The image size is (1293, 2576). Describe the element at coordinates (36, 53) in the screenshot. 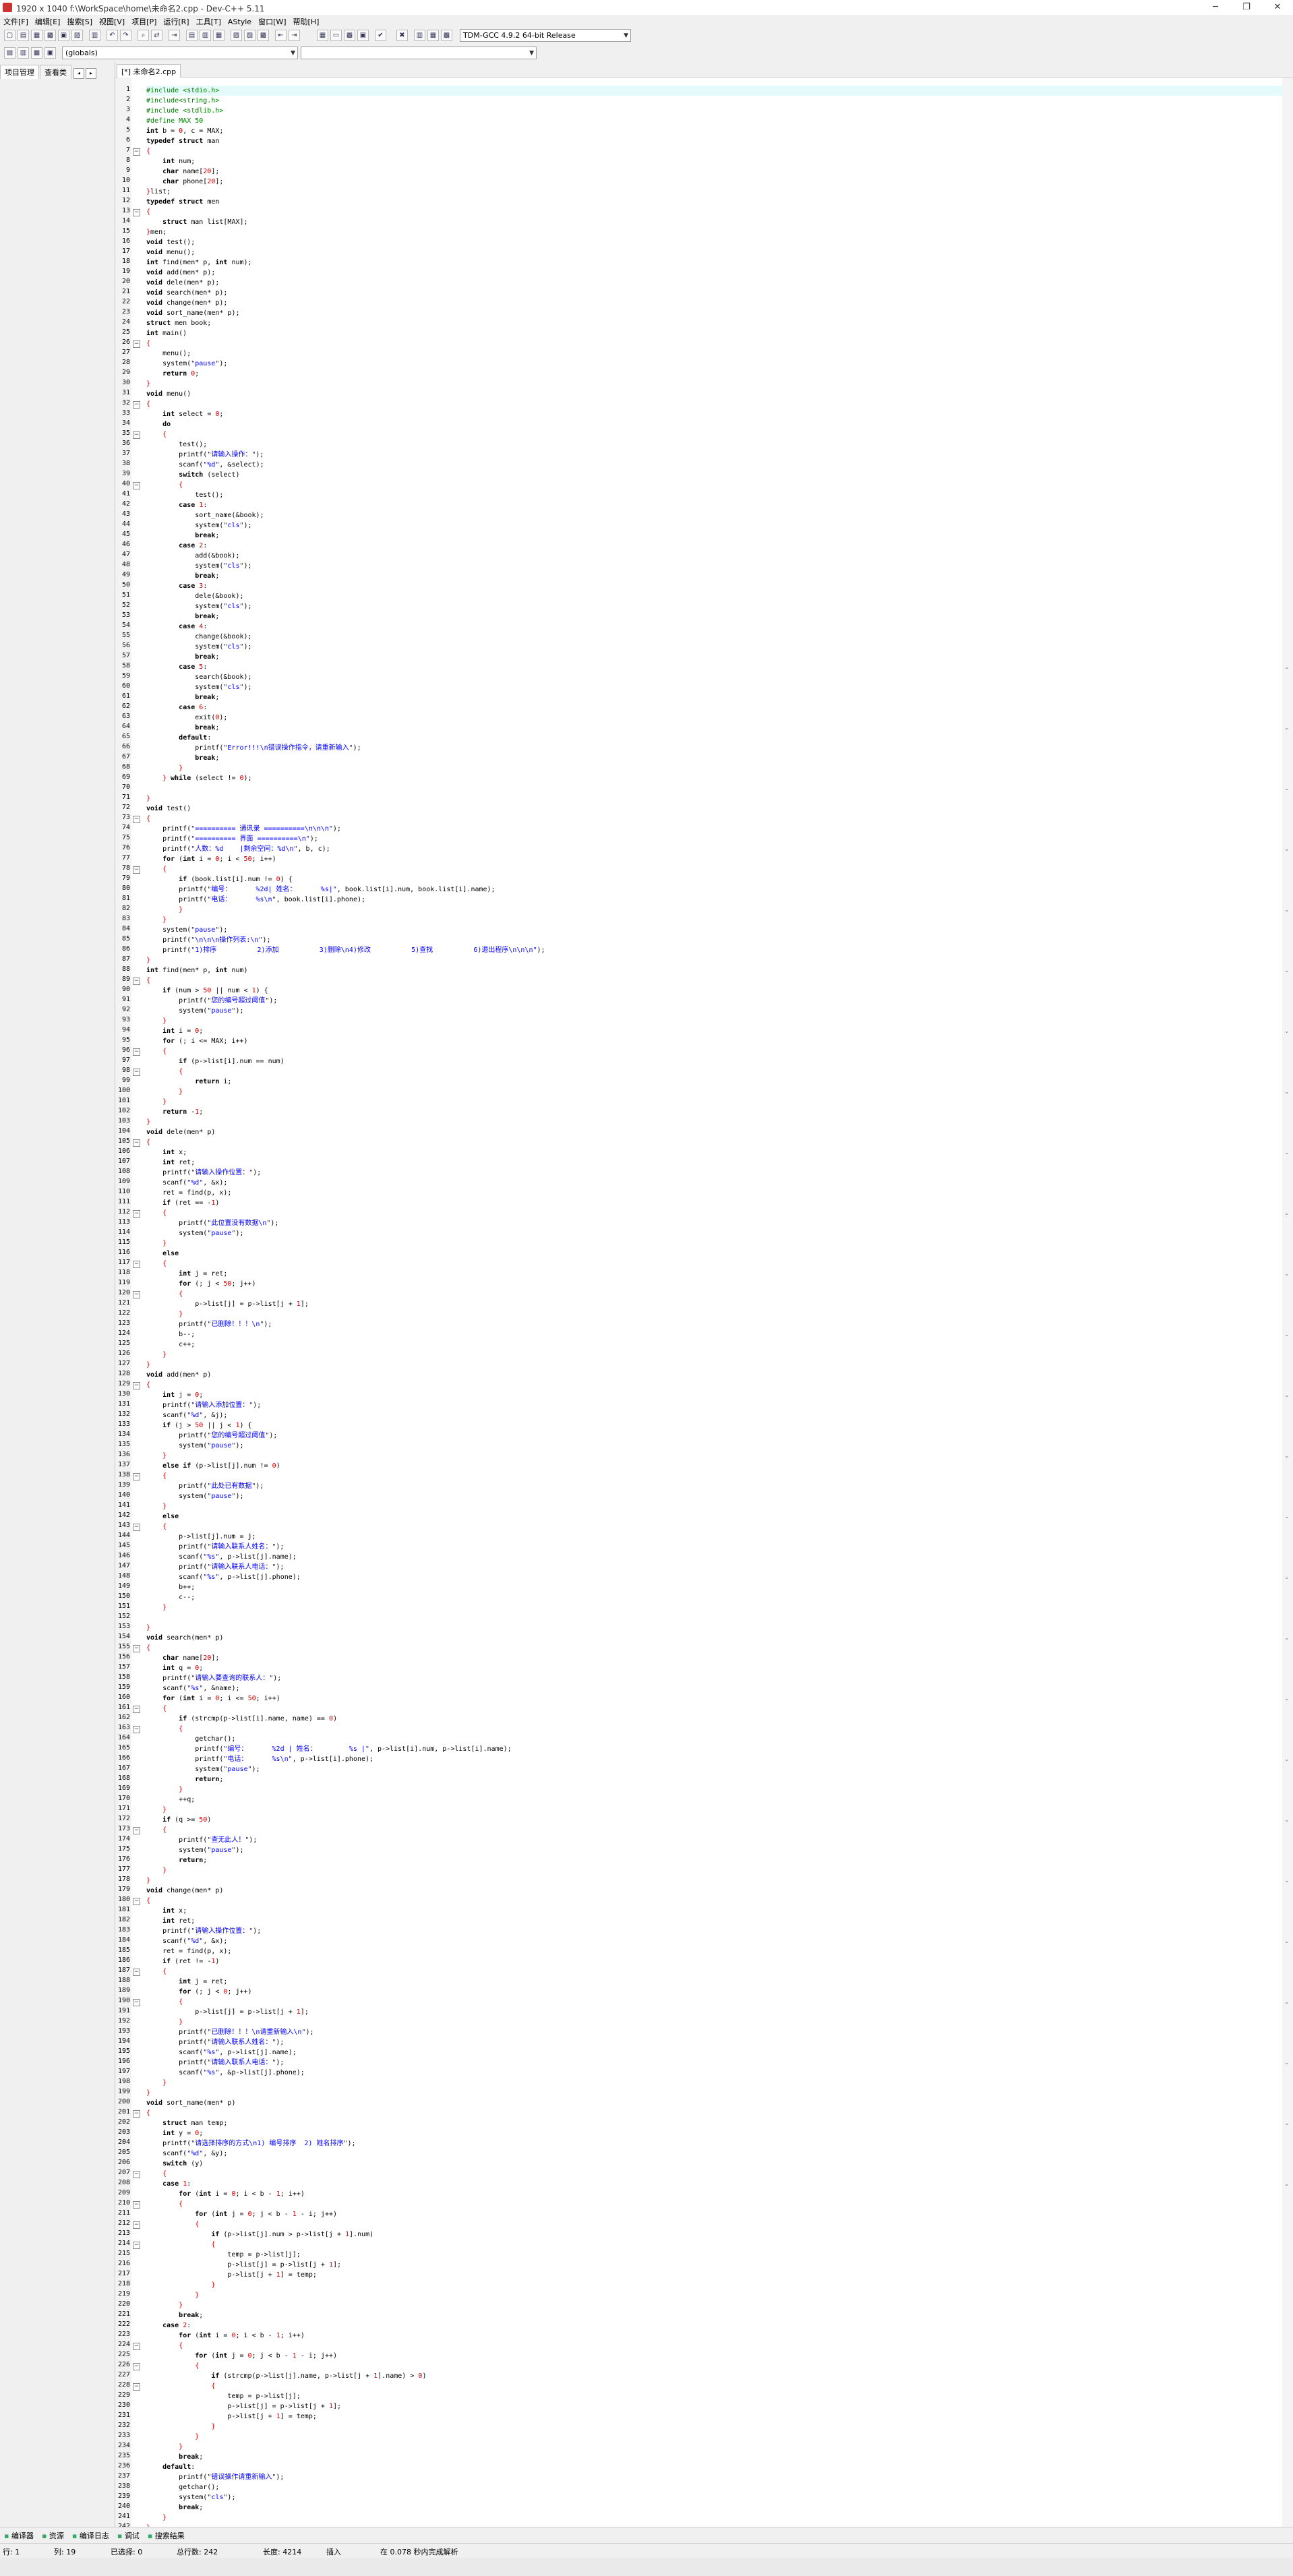

I see `goto-bookmark-icon: ▦` at that location.